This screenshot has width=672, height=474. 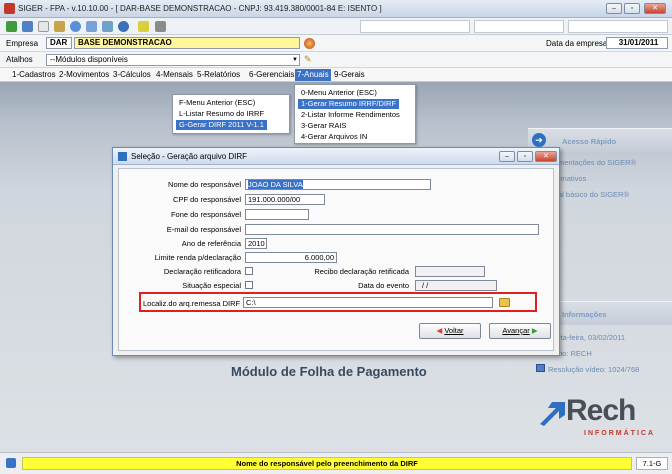 I want to click on submenu-item-listar-informe: 2-Listar Informe Rendimentos, so click(x=350, y=115).